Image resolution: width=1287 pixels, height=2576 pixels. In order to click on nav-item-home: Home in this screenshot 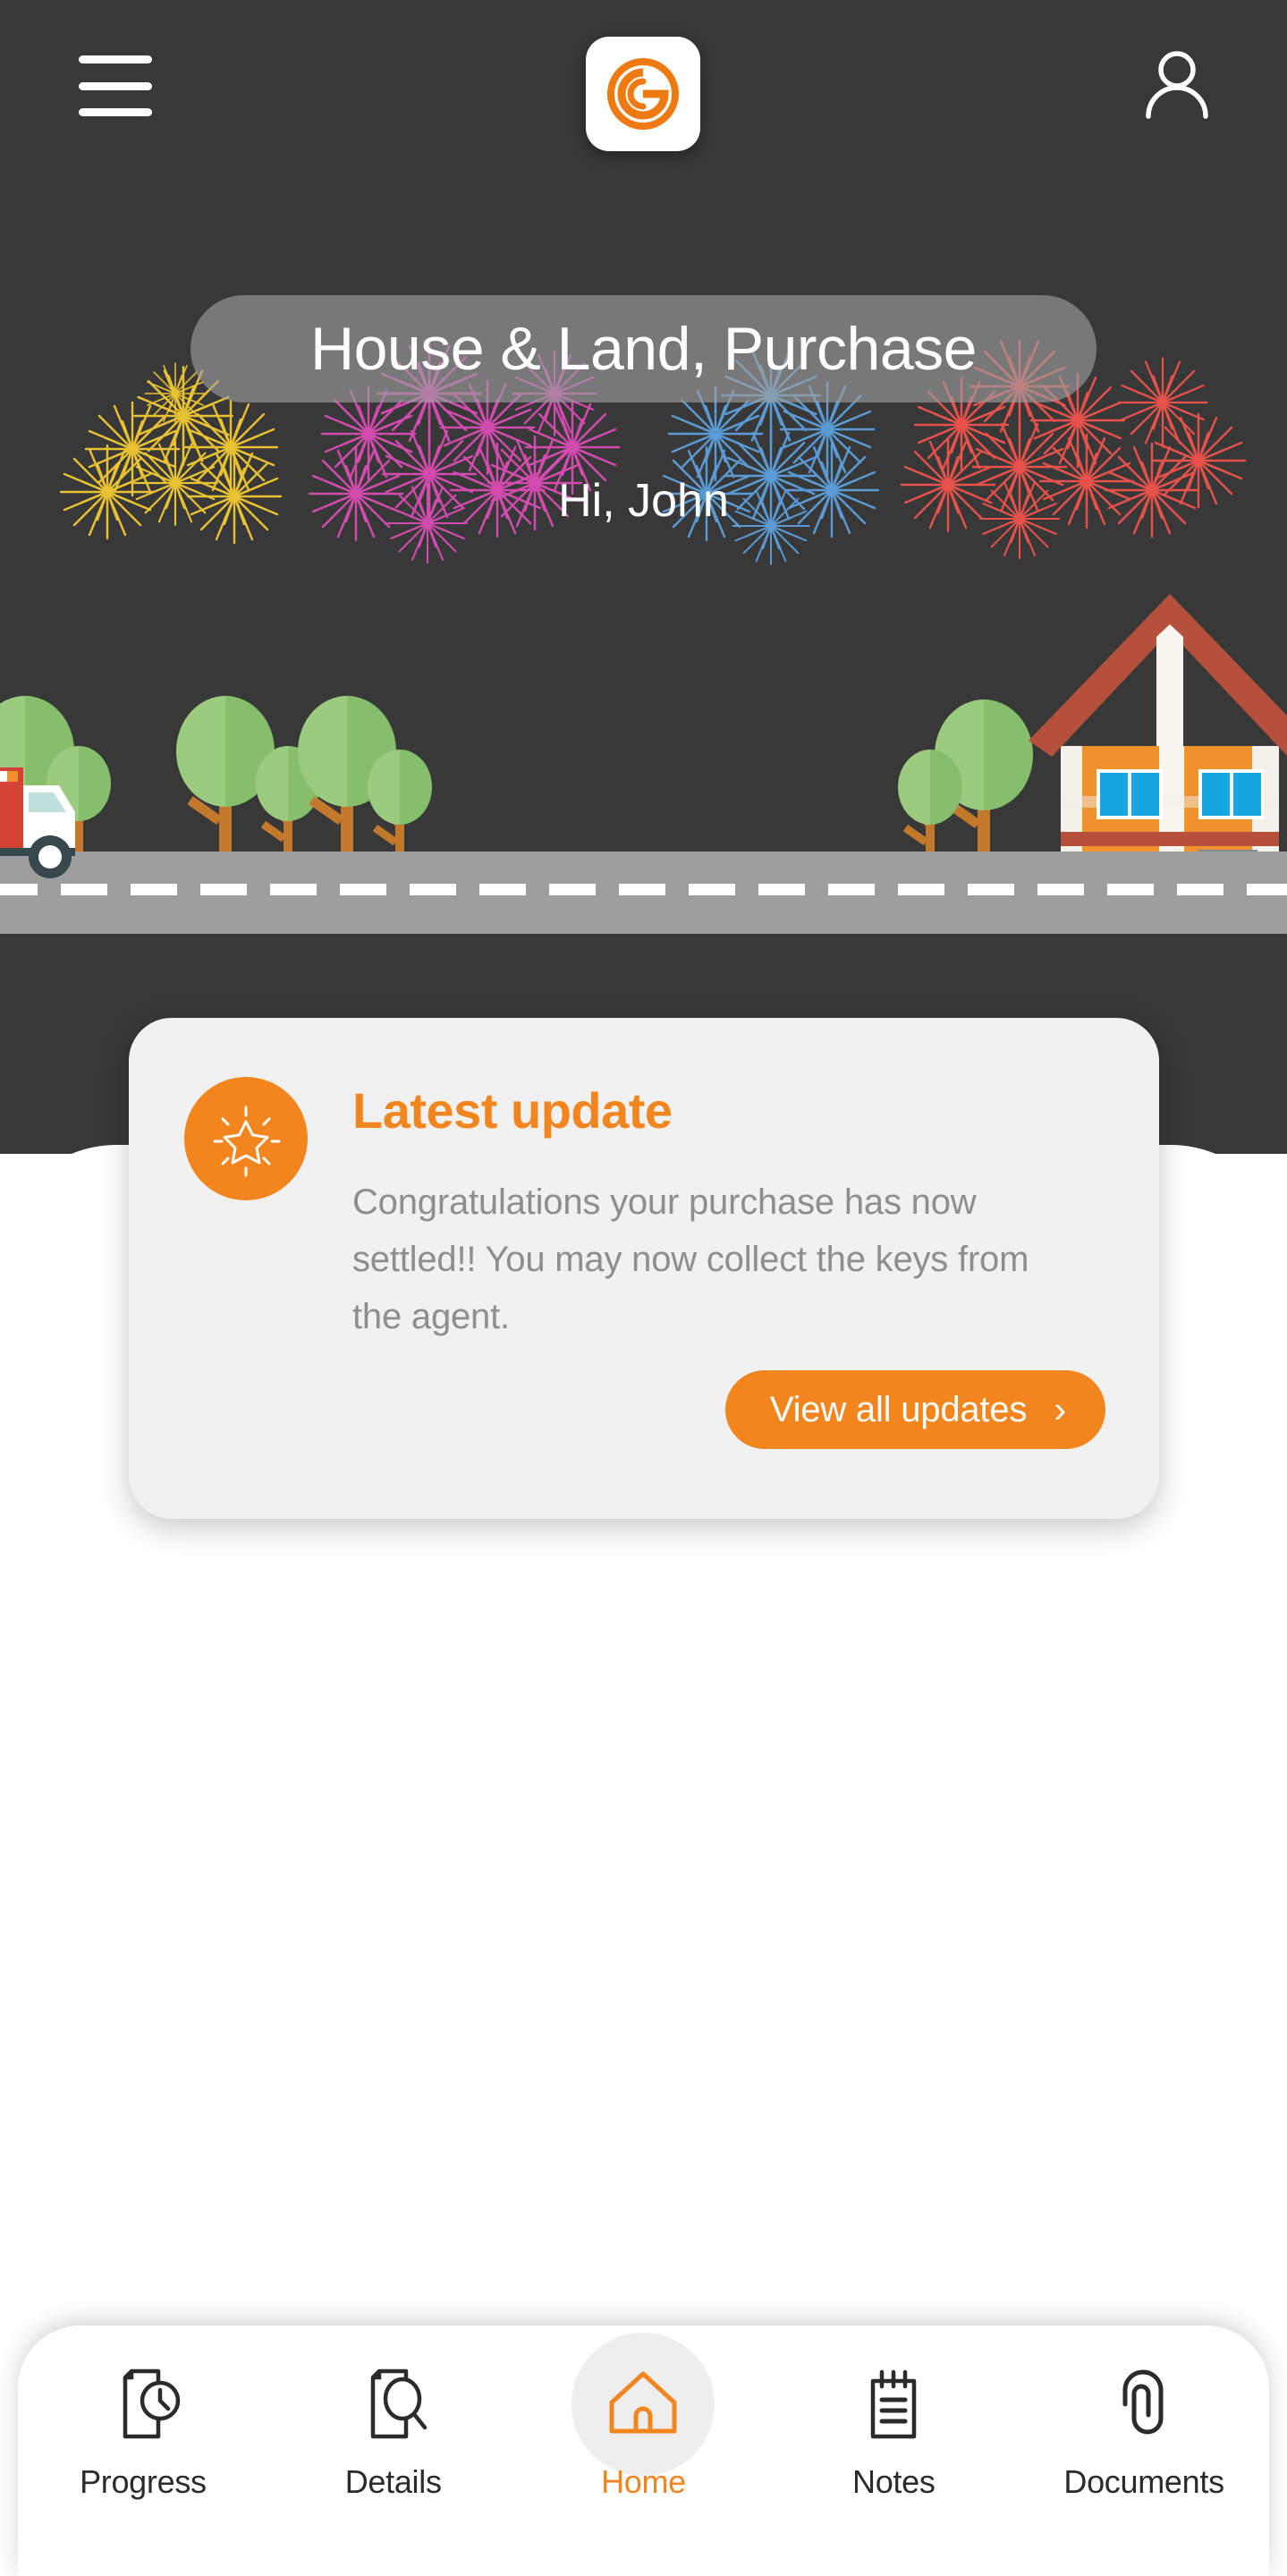, I will do `click(643, 2435)`.